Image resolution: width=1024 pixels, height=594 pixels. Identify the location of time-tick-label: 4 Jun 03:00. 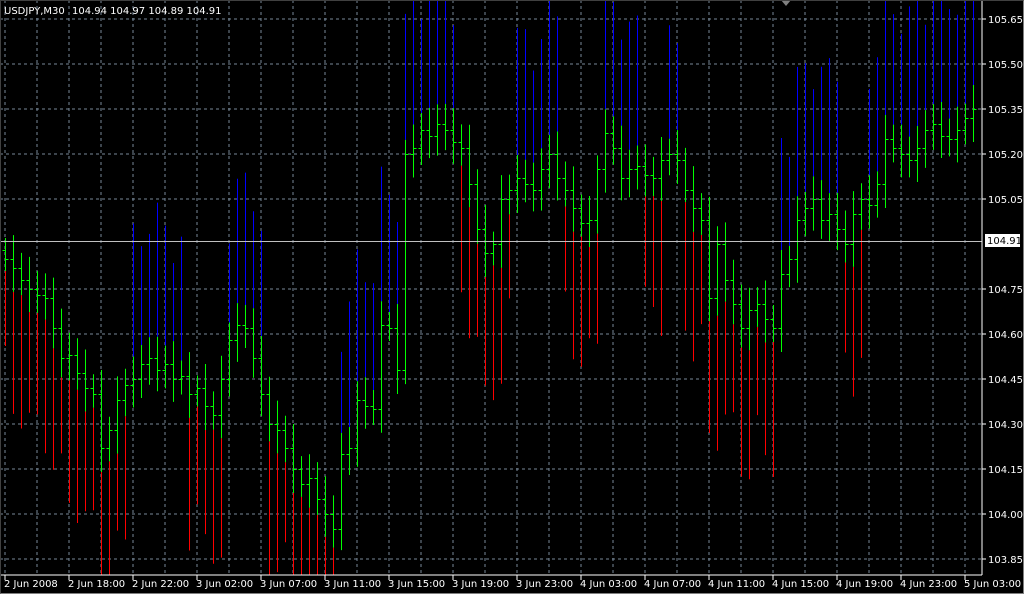
(608, 584).